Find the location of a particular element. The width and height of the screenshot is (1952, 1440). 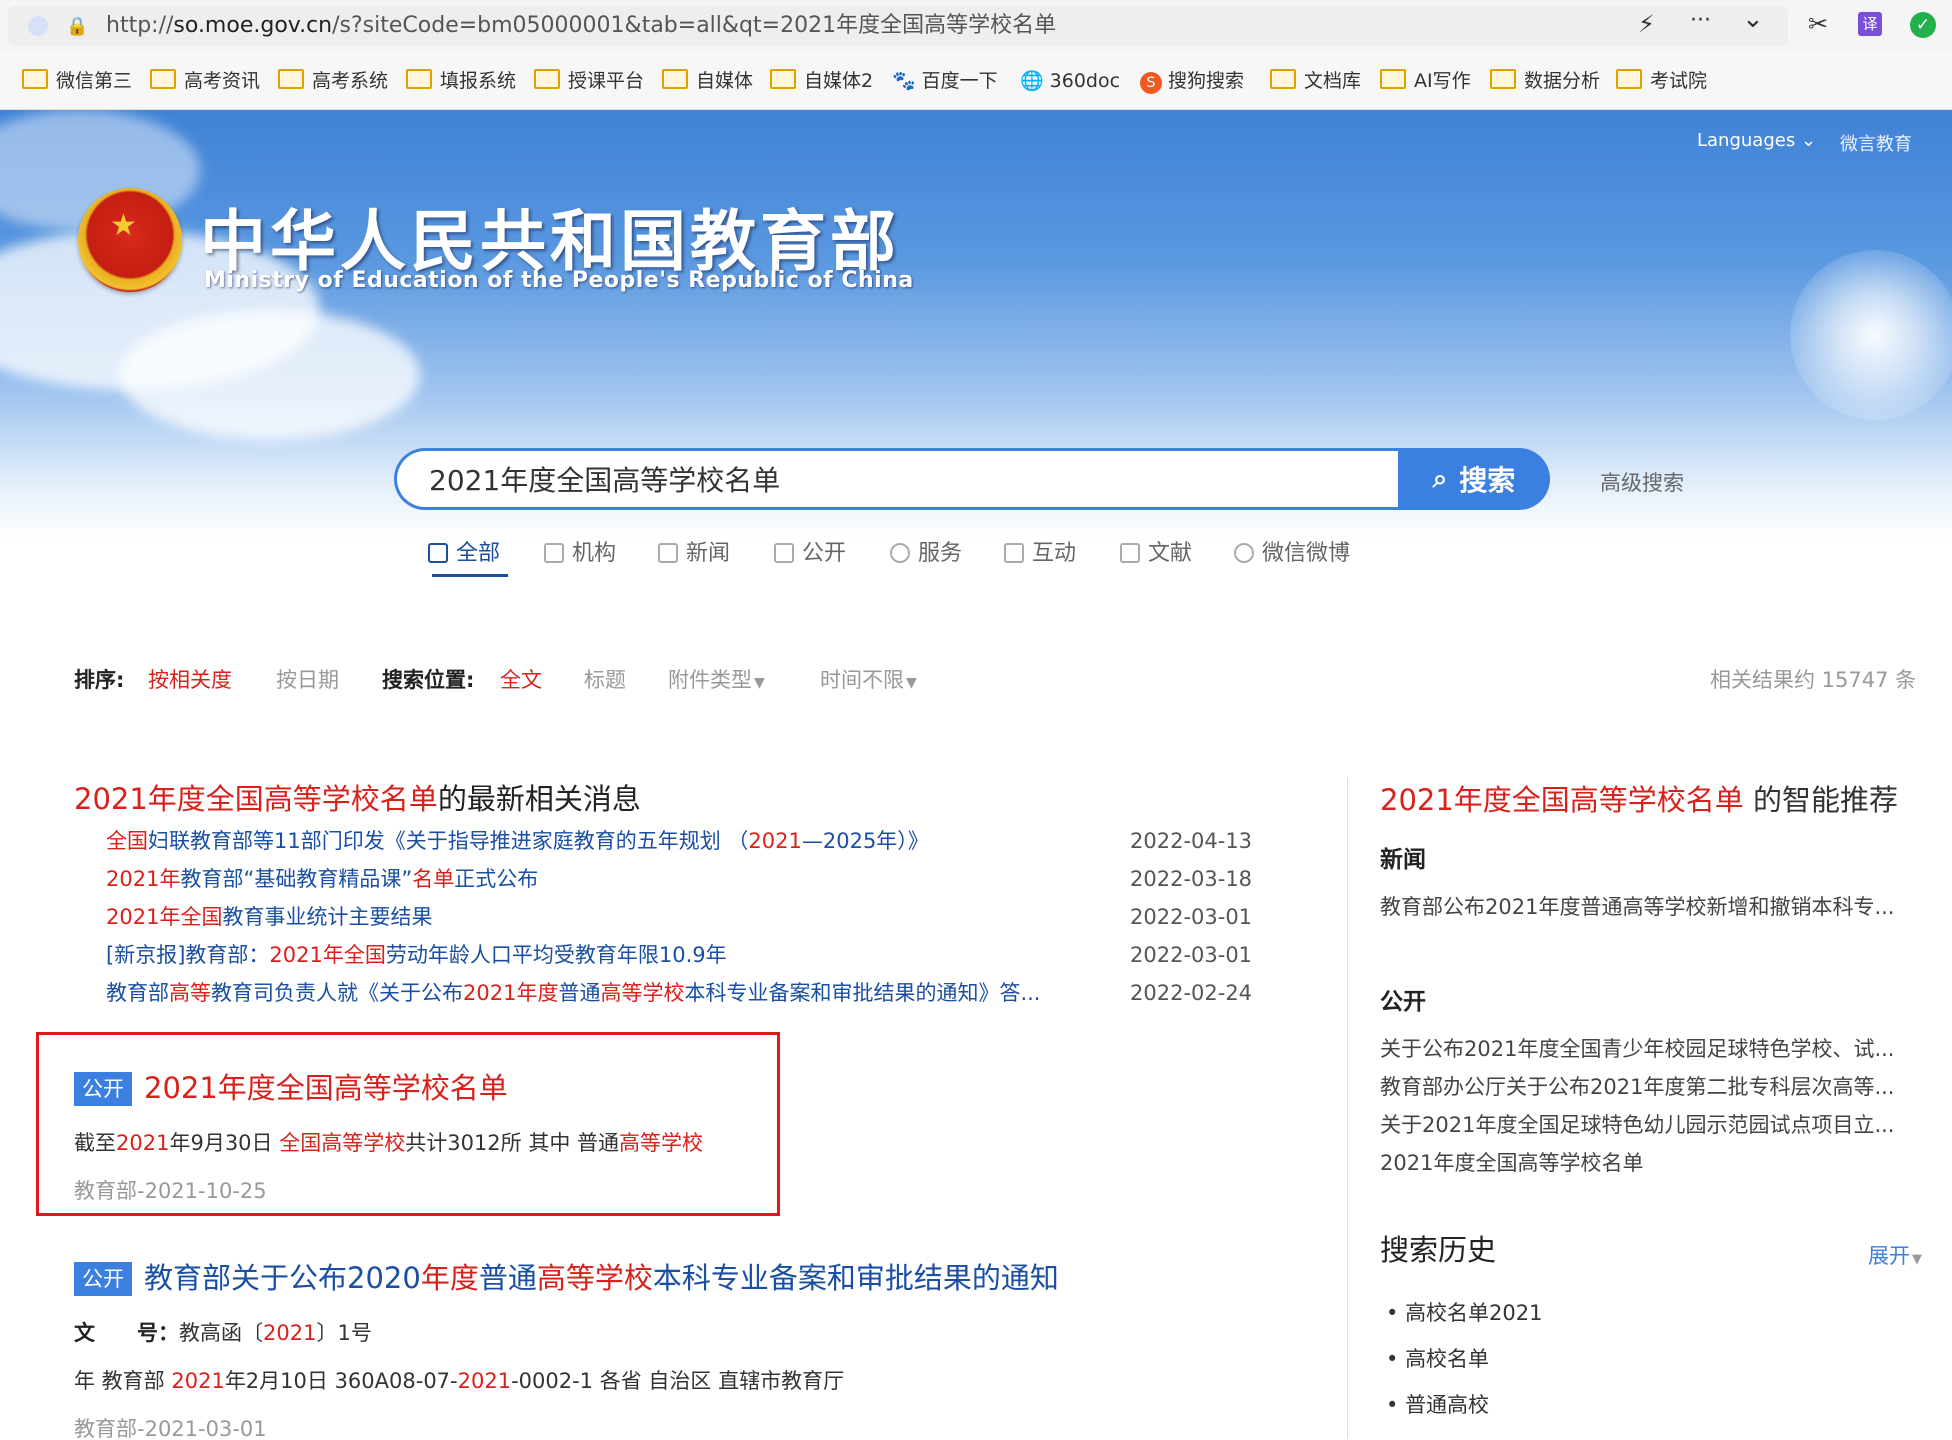

tab-service: 服务 is located at coordinates (926, 554).